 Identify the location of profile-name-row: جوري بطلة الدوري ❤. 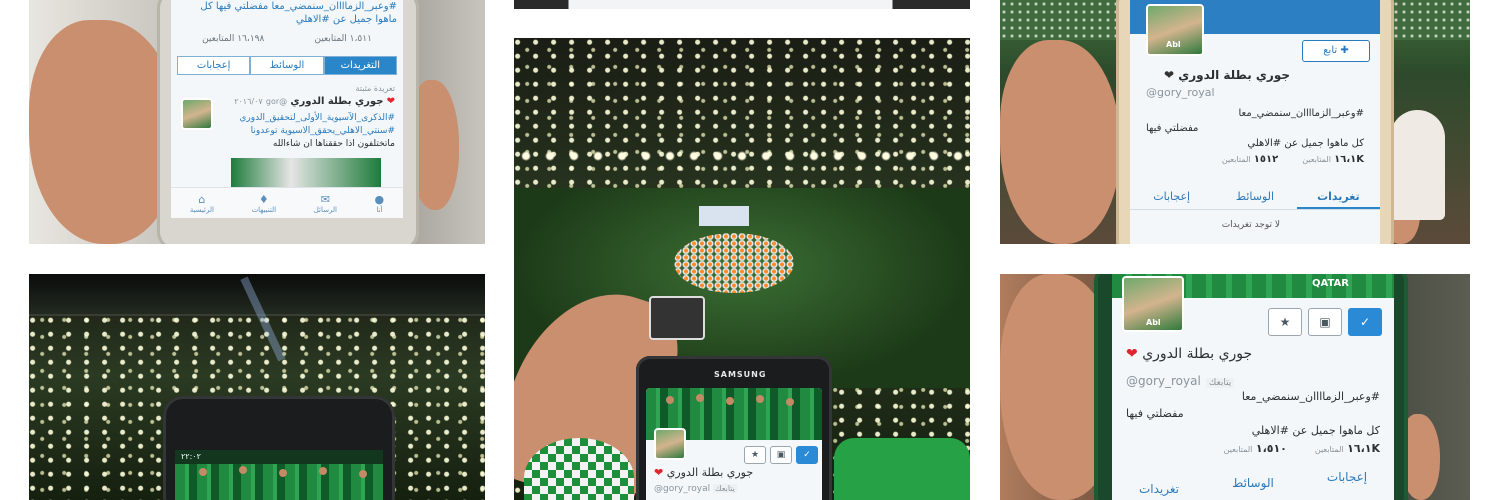
(1218, 75).